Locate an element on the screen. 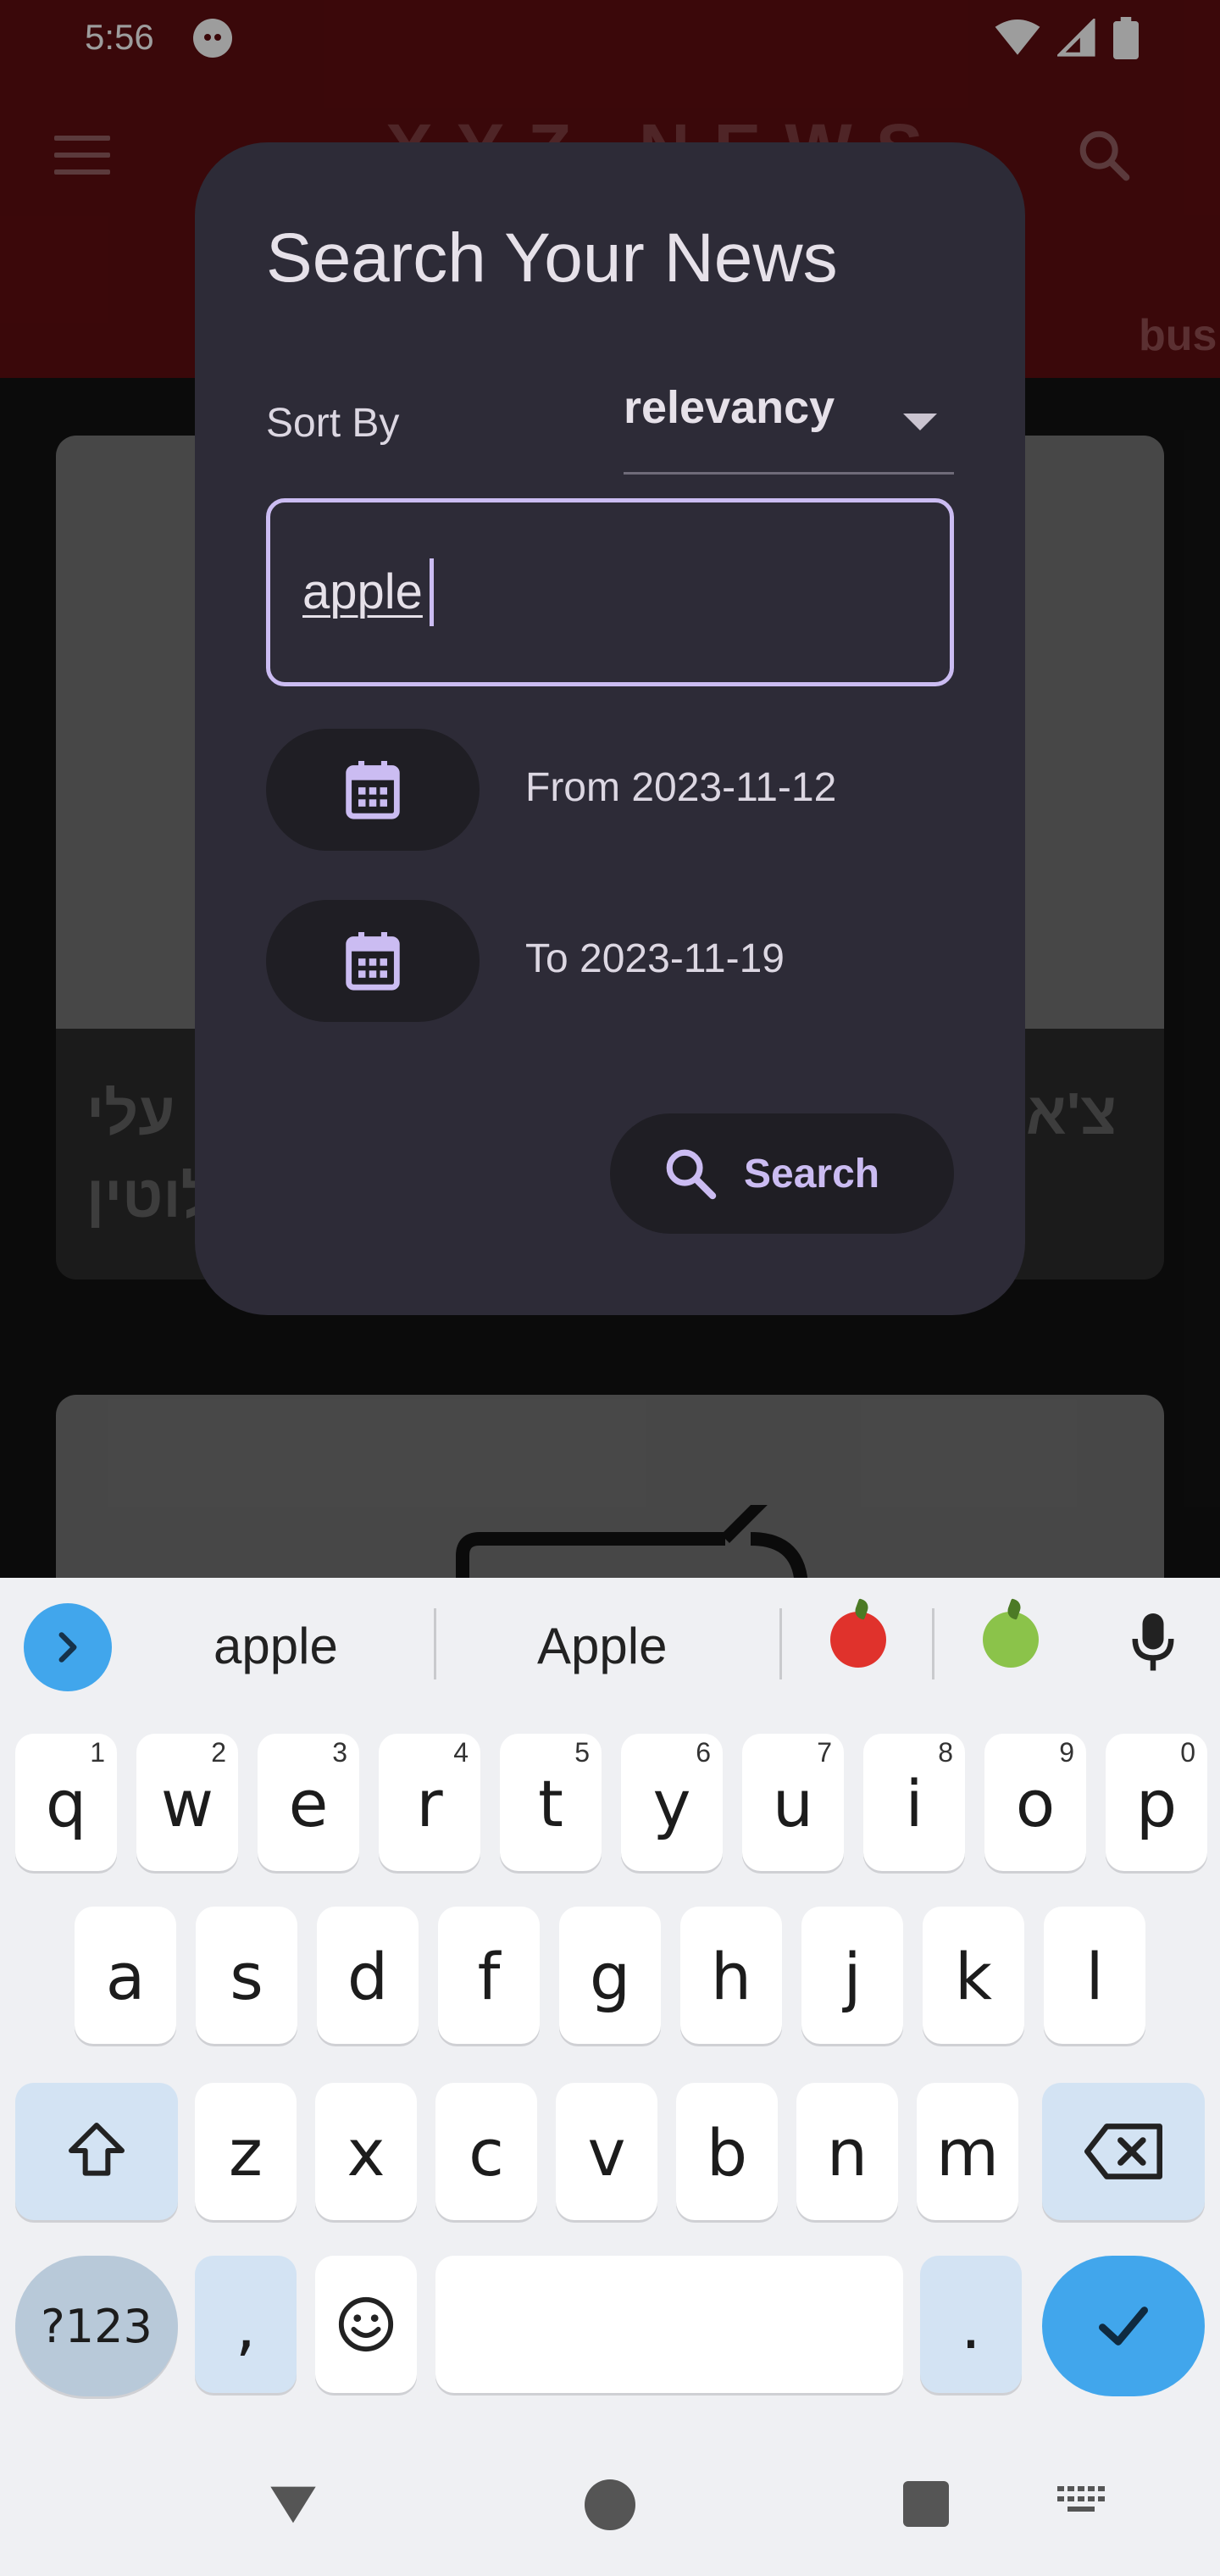  comma-key: , is located at coordinates (246, 2324).